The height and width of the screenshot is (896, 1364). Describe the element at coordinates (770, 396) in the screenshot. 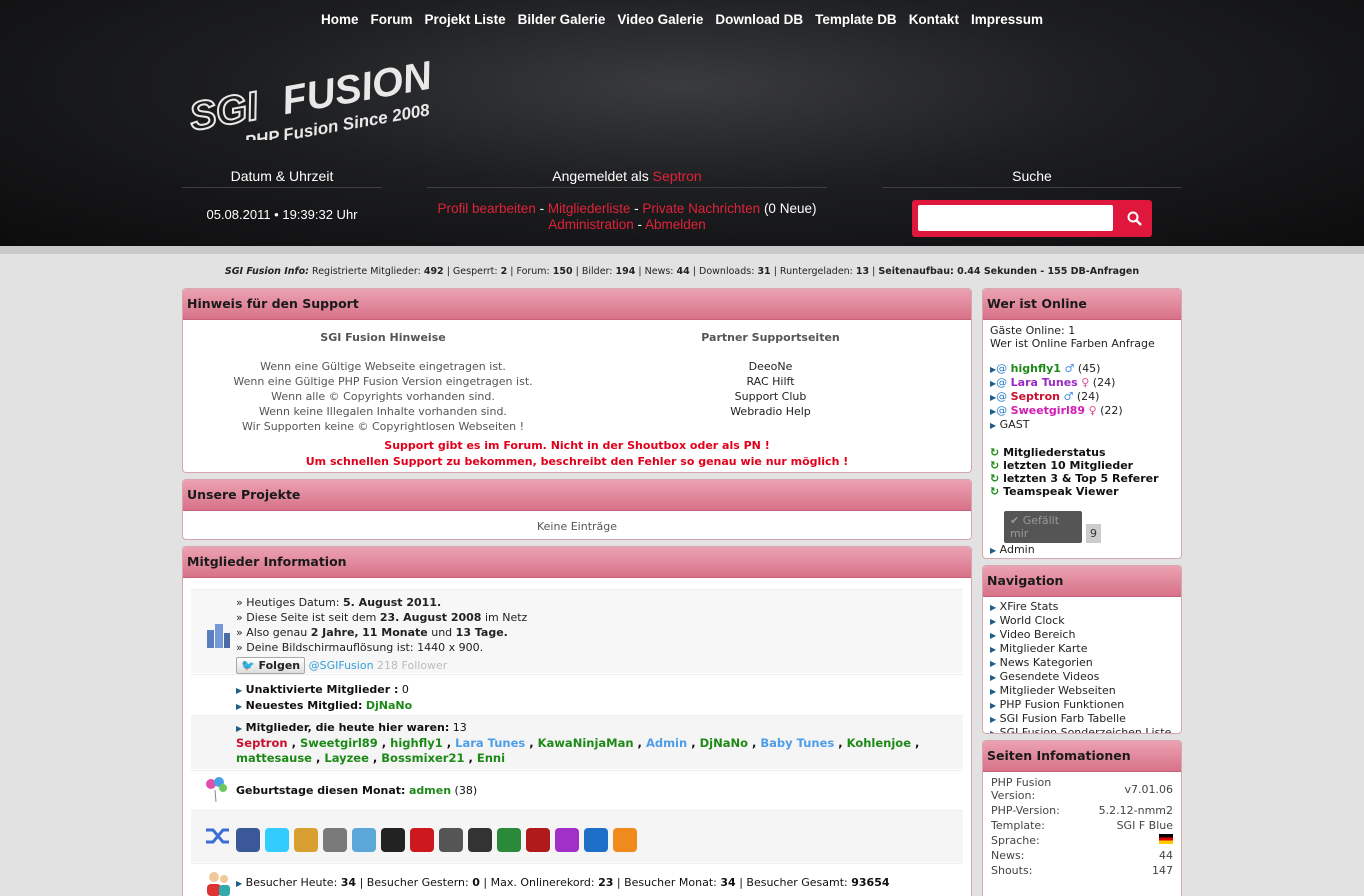

I see `partner-link: Support Club` at that location.